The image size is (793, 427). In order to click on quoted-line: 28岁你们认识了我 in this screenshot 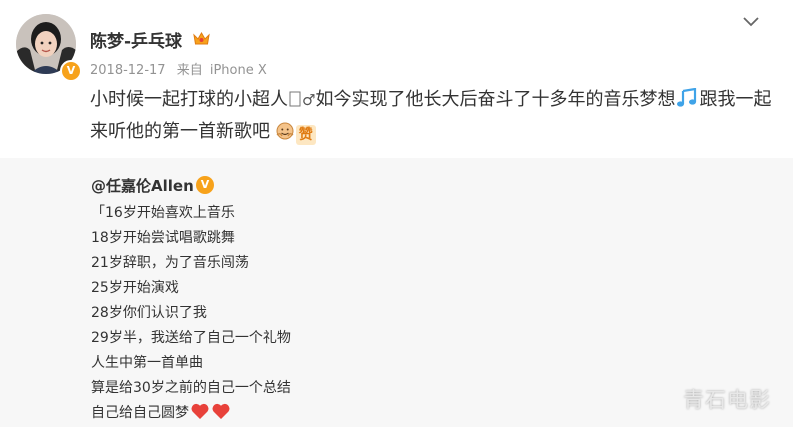, I will do `click(149, 313)`.